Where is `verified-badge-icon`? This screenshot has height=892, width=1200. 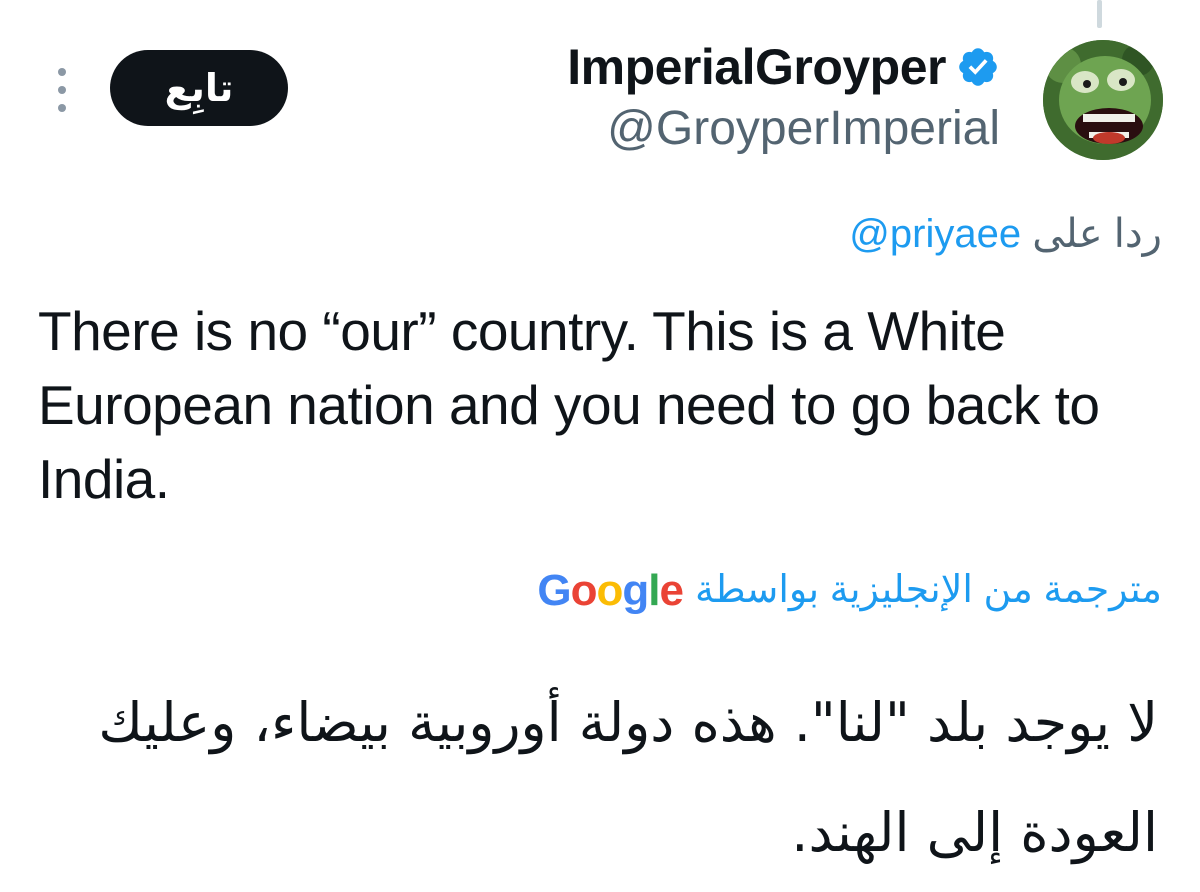 verified-badge-icon is located at coordinates (978, 67).